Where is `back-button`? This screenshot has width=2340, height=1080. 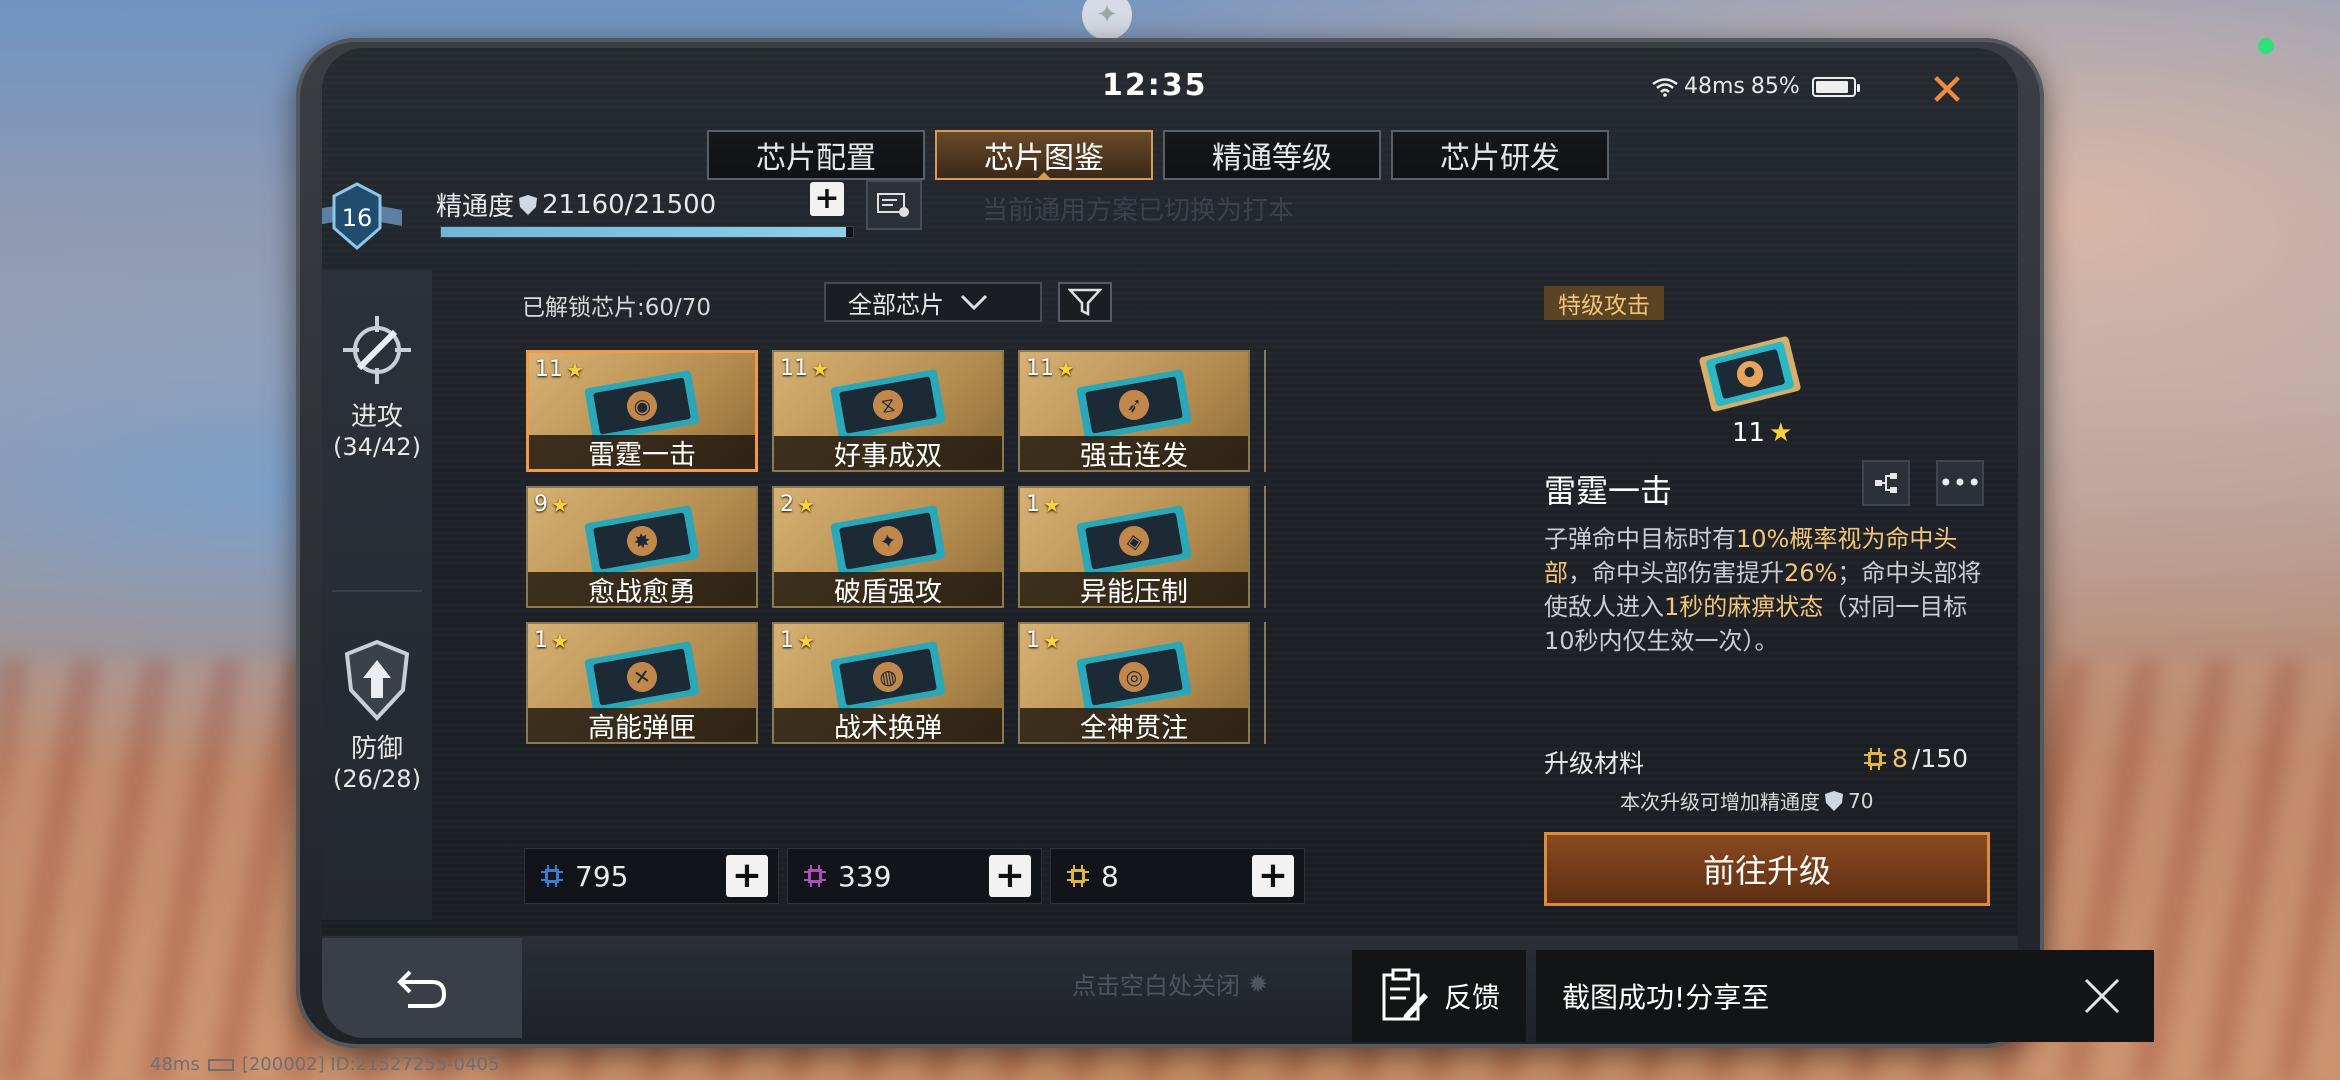
back-button is located at coordinates (422, 988).